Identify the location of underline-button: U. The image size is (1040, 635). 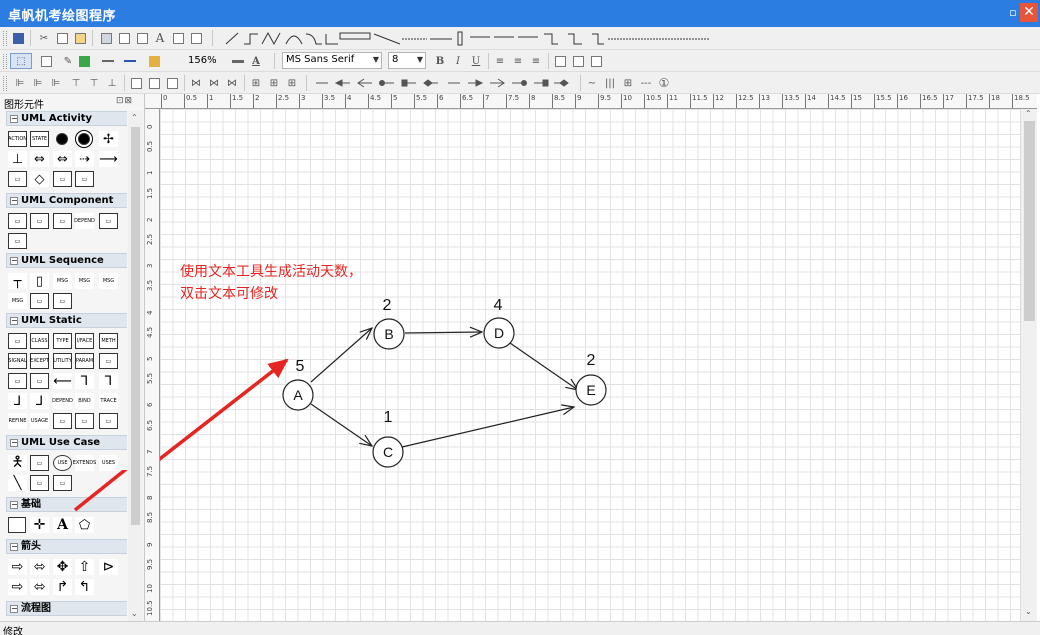
(476, 61).